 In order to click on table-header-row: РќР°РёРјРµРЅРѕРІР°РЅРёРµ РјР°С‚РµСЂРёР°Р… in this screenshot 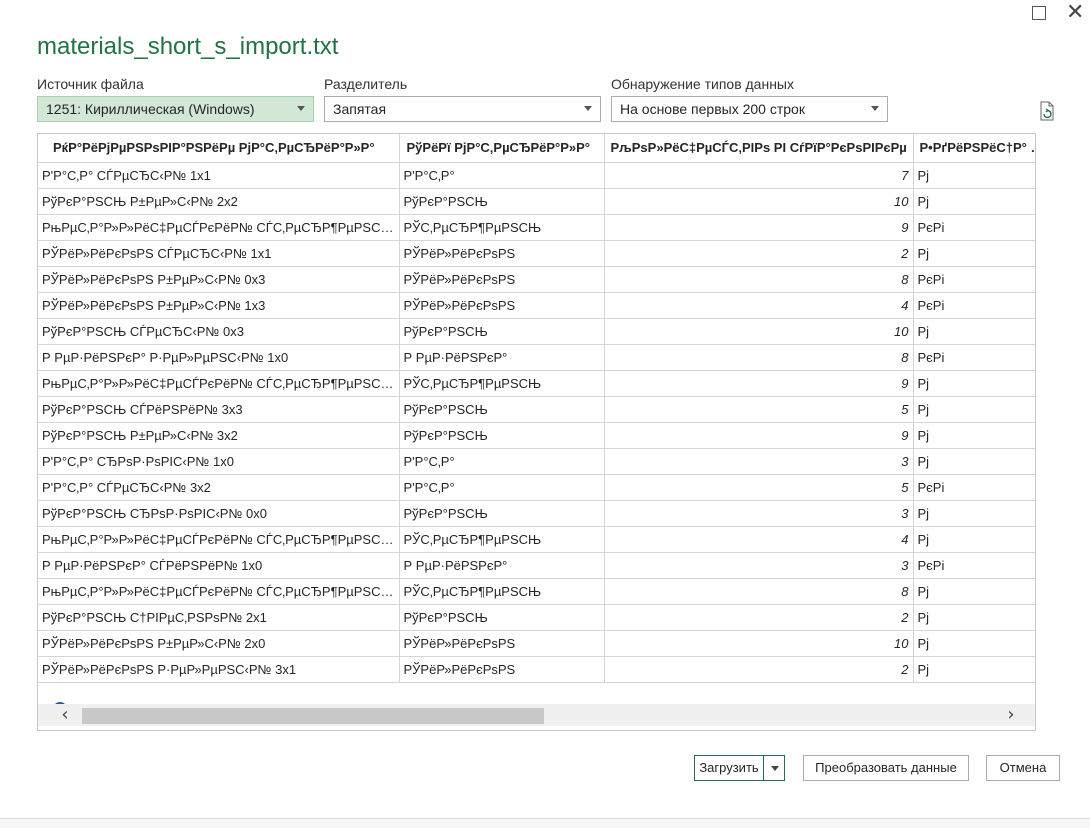, I will do `click(536, 148)`.